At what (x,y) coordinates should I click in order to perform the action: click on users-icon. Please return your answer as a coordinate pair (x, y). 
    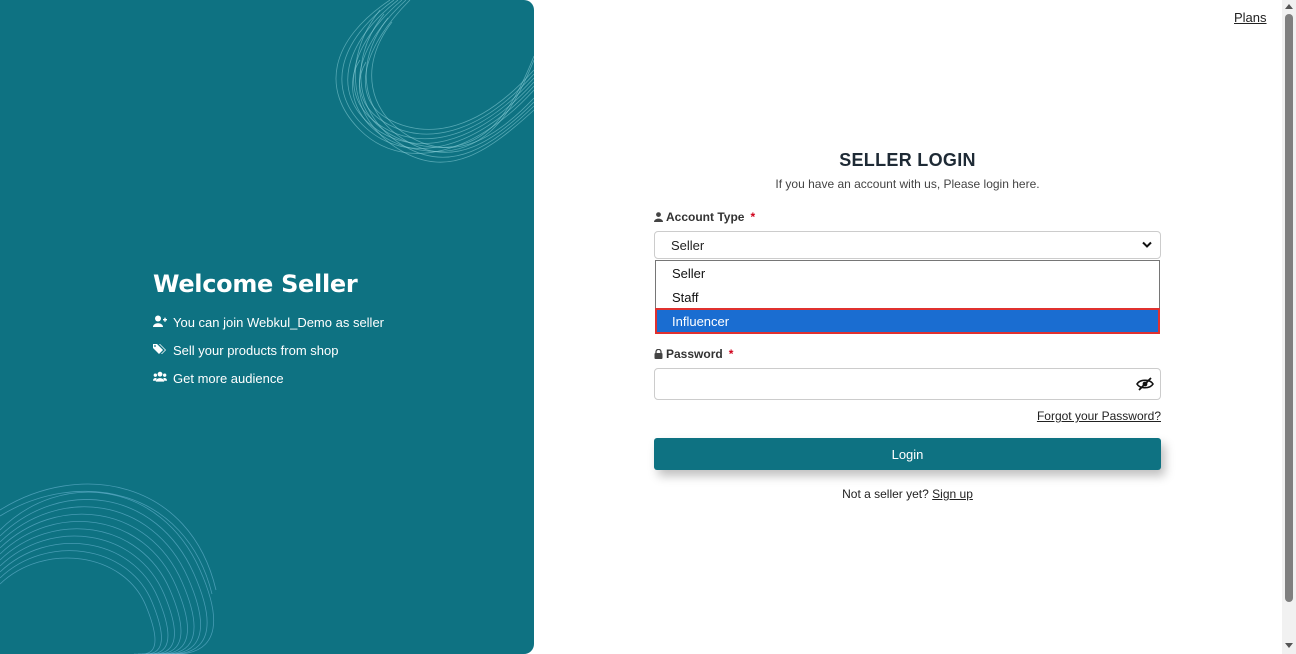
    Looking at the image, I should click on (160, 378).